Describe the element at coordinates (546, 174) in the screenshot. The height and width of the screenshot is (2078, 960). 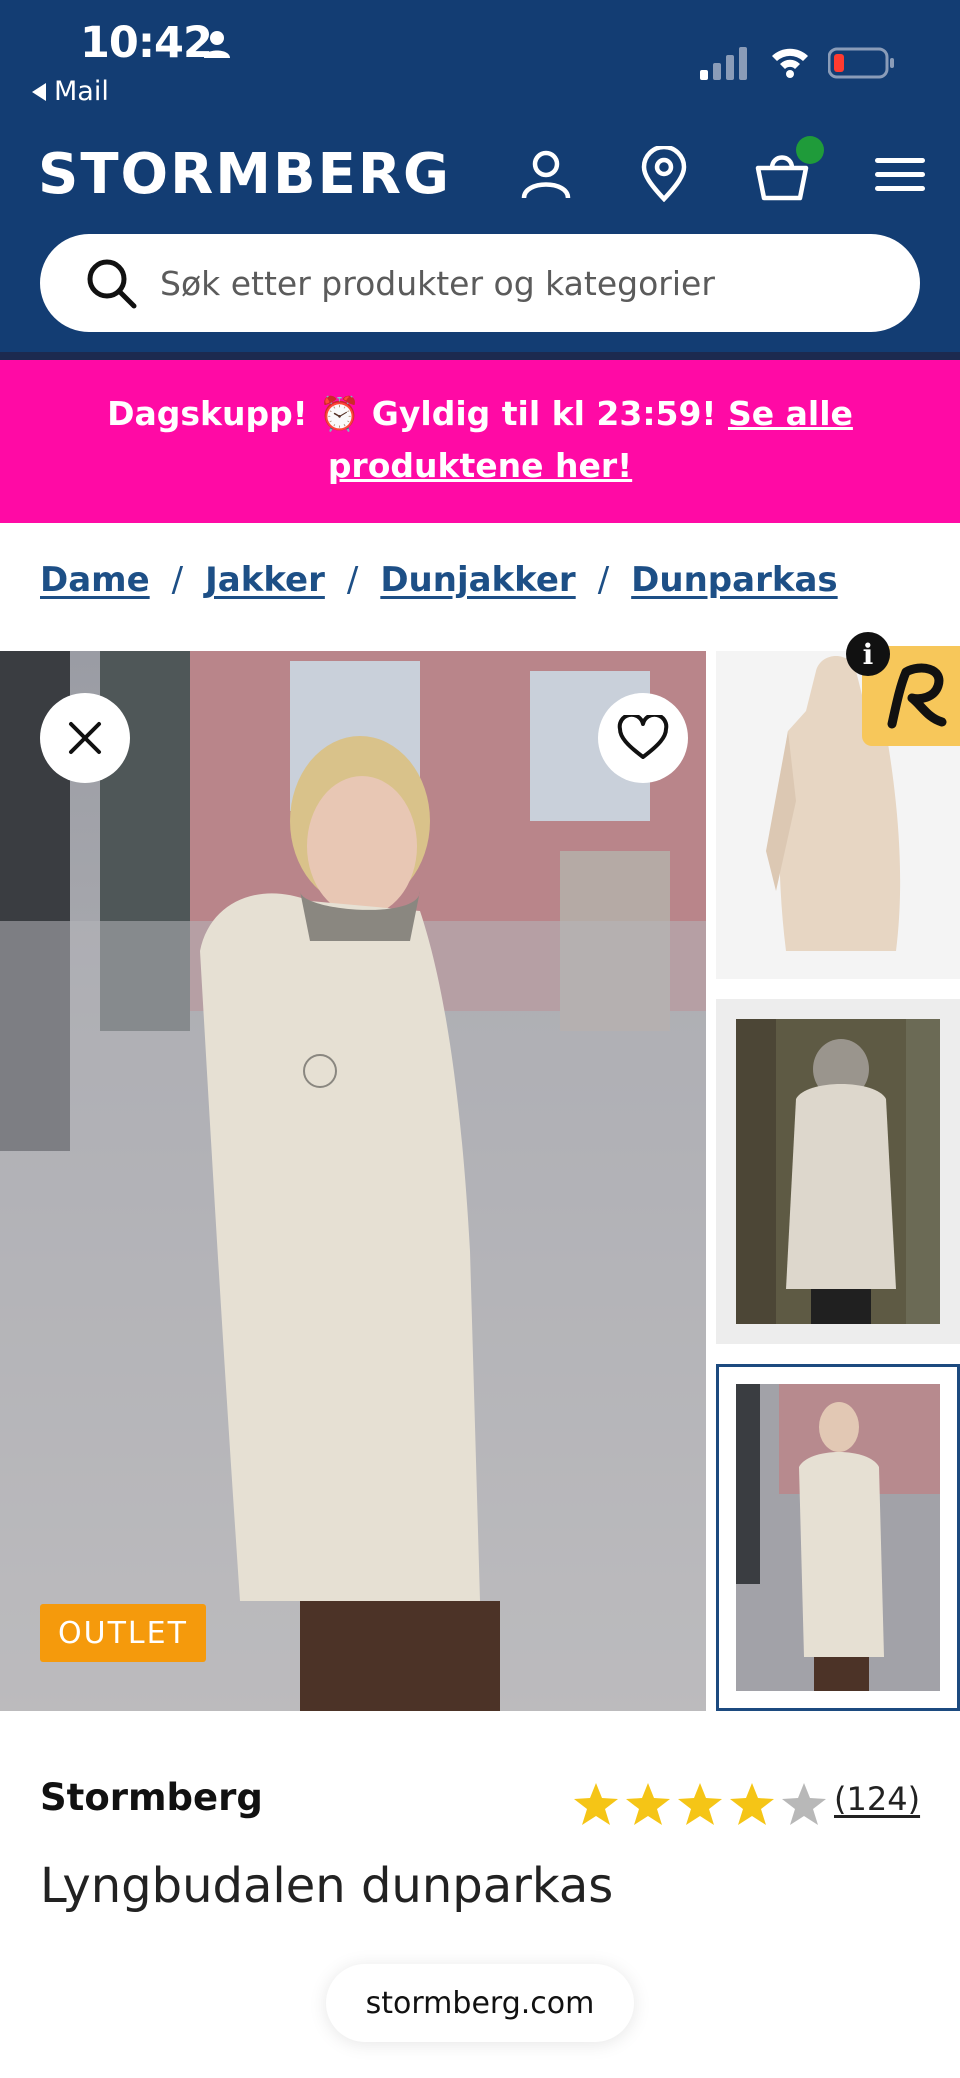
I see `account-icon` at that location.